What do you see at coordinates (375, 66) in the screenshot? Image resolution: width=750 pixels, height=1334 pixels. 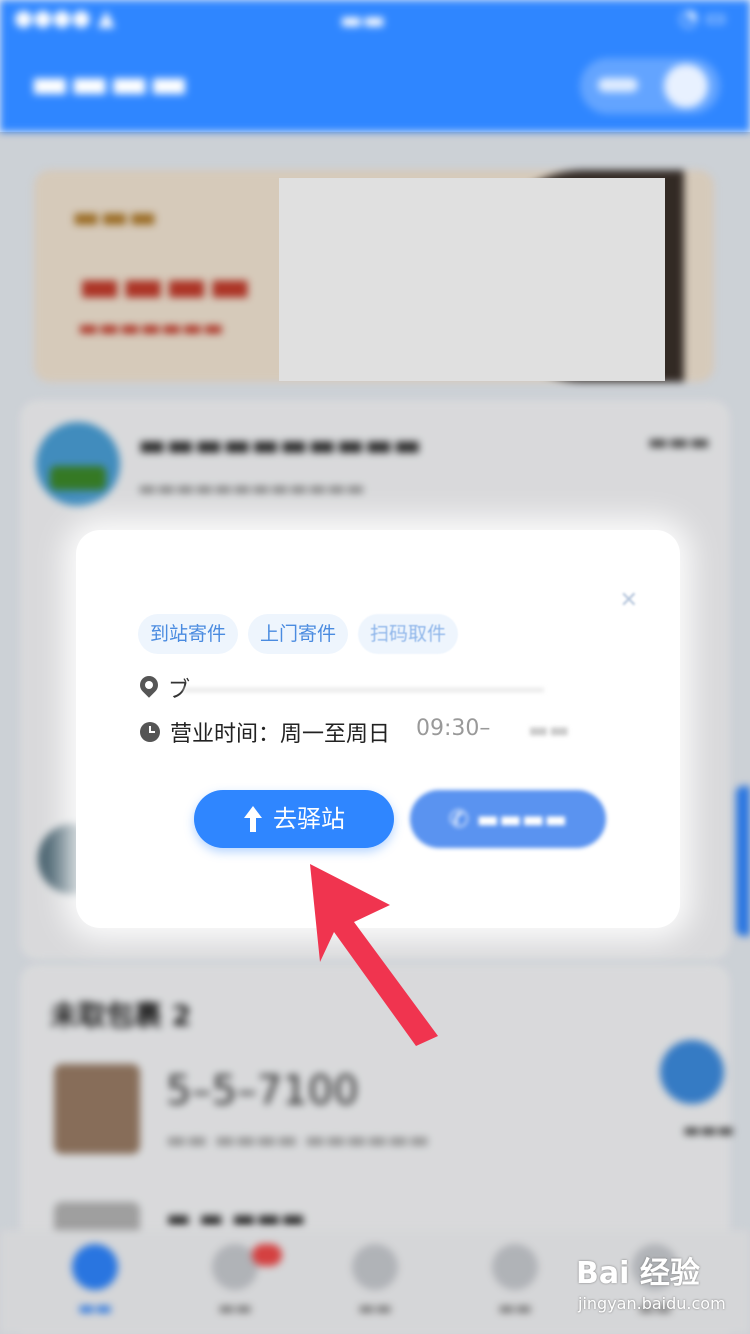 I see `app-header: ●●●● ▲ ▬▬ ◔ ▭ ▬▬▬▬` at bounding box center [375, 66].